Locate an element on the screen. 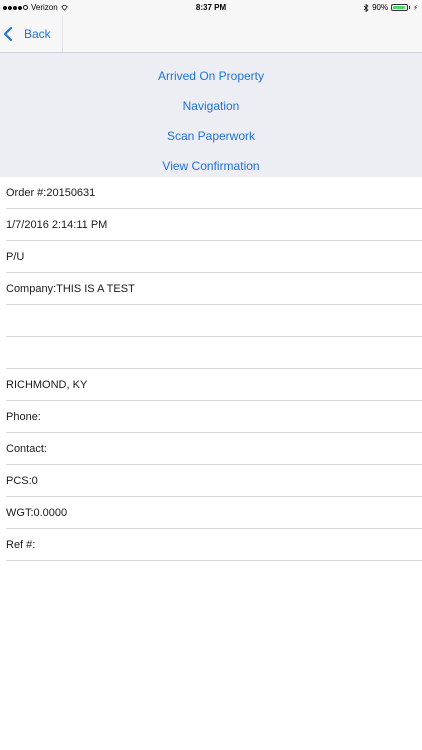 The image size is (422, 750). status-bar: Verizon 8:37 PM 90% ⚡ is located at coordinates (211, 8).